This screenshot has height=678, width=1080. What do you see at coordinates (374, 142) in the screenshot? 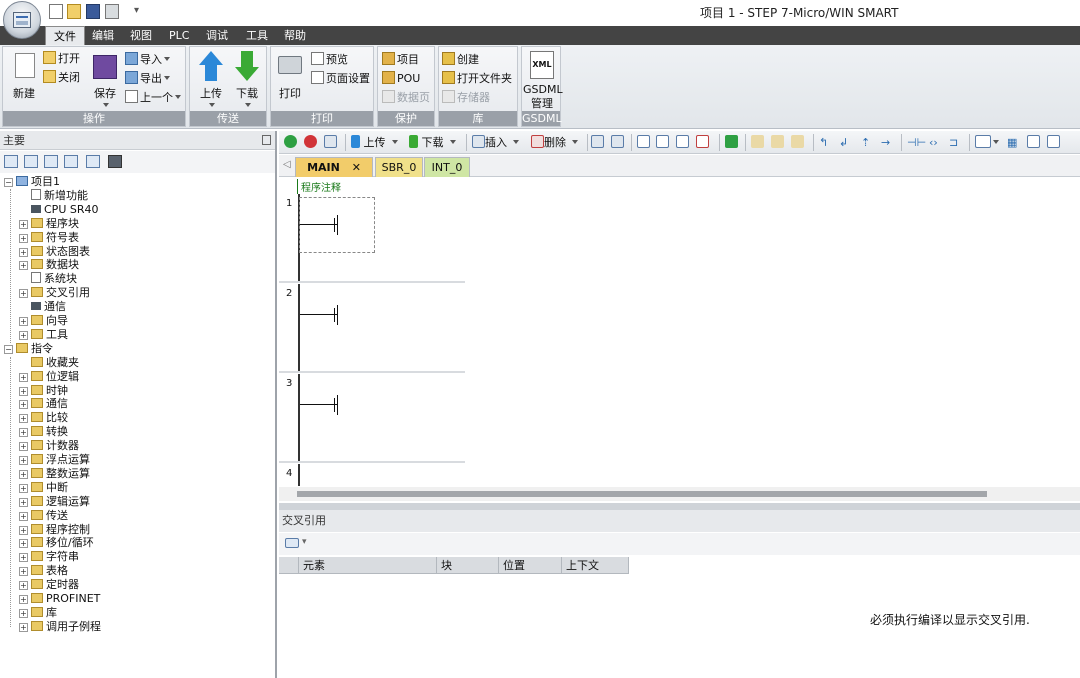
I see `toolbar-upload-button: 上传` at bounding box center [374, 142].